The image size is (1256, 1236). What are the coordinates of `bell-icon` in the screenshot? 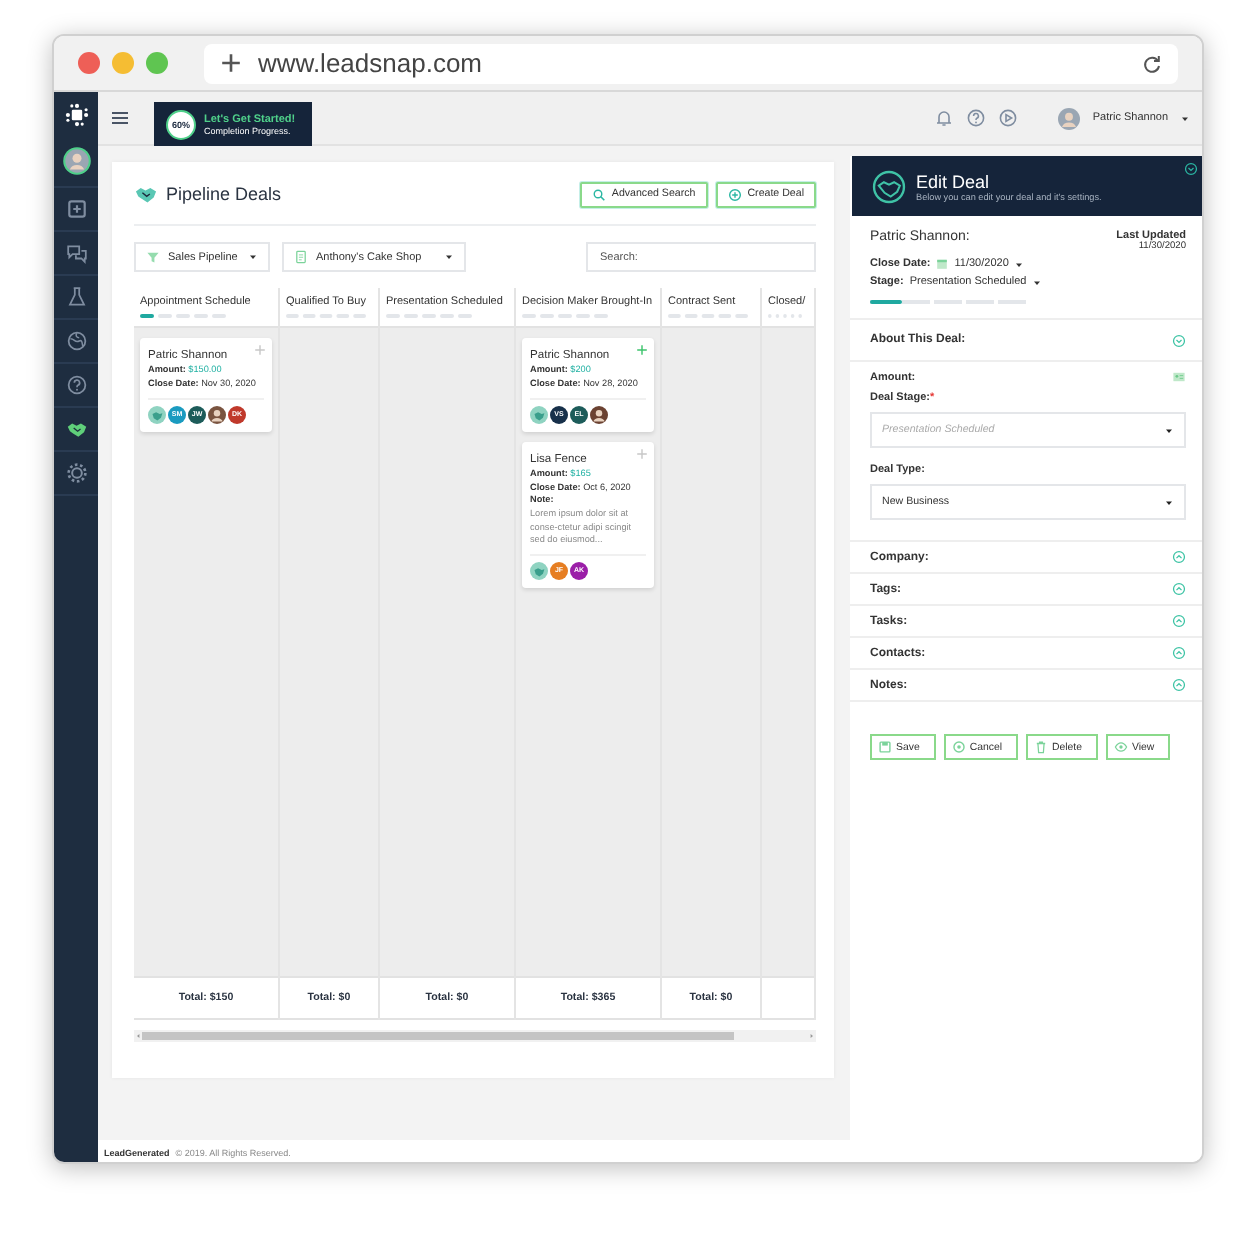 It's located at (944, 118).